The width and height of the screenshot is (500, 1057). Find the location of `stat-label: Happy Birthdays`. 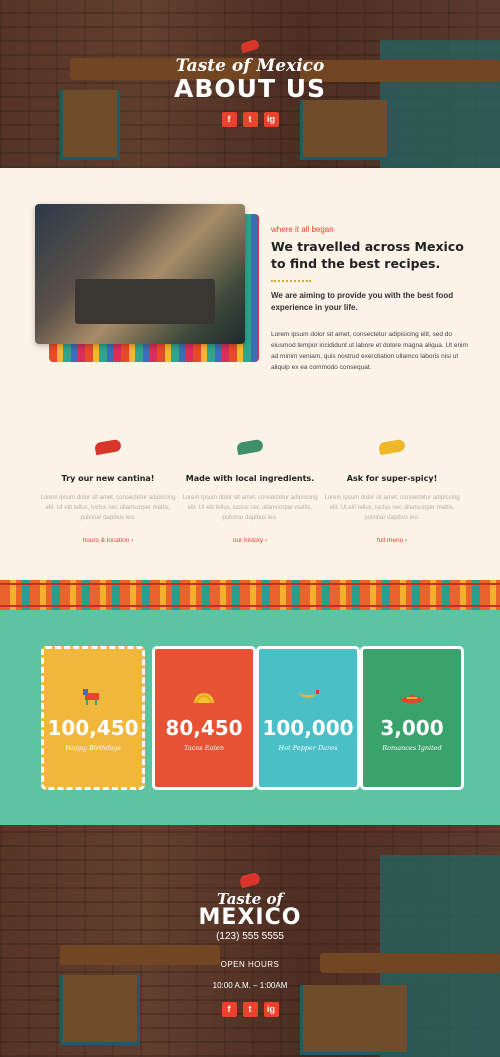

stat-label: Happy Birthdays is located at coordinates (93, 748).